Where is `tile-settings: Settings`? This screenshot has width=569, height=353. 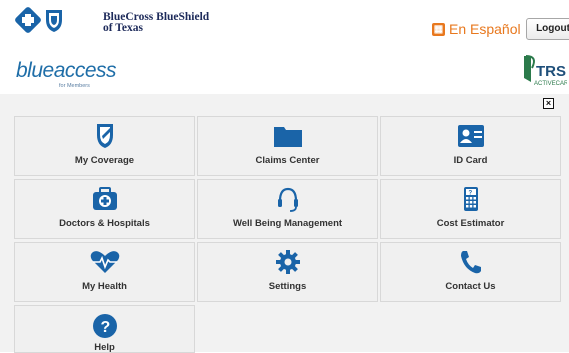 tile-settings: Settings is located at coordinates (287, 272).